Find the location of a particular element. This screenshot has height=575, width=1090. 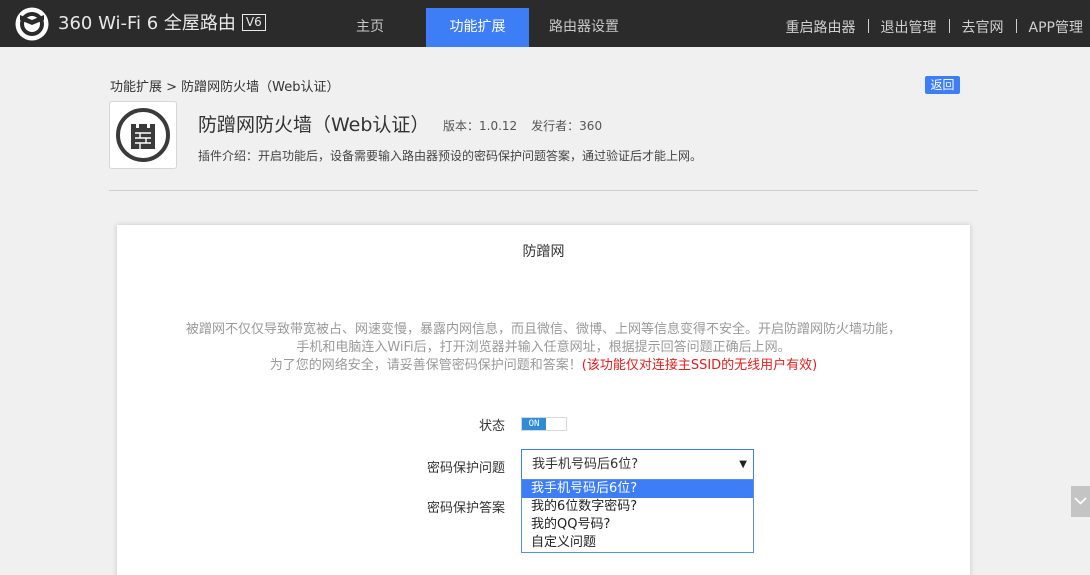

question-select: 我手机号码后6位? ▼ is located at coordinates (637, 464).